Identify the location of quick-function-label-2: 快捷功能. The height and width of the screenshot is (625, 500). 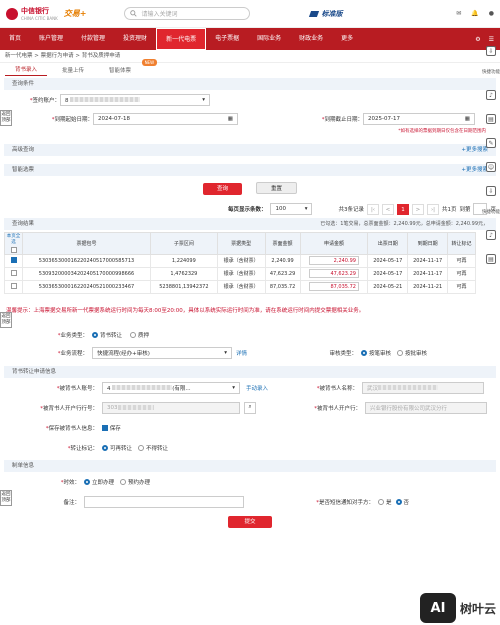
(491, 212).